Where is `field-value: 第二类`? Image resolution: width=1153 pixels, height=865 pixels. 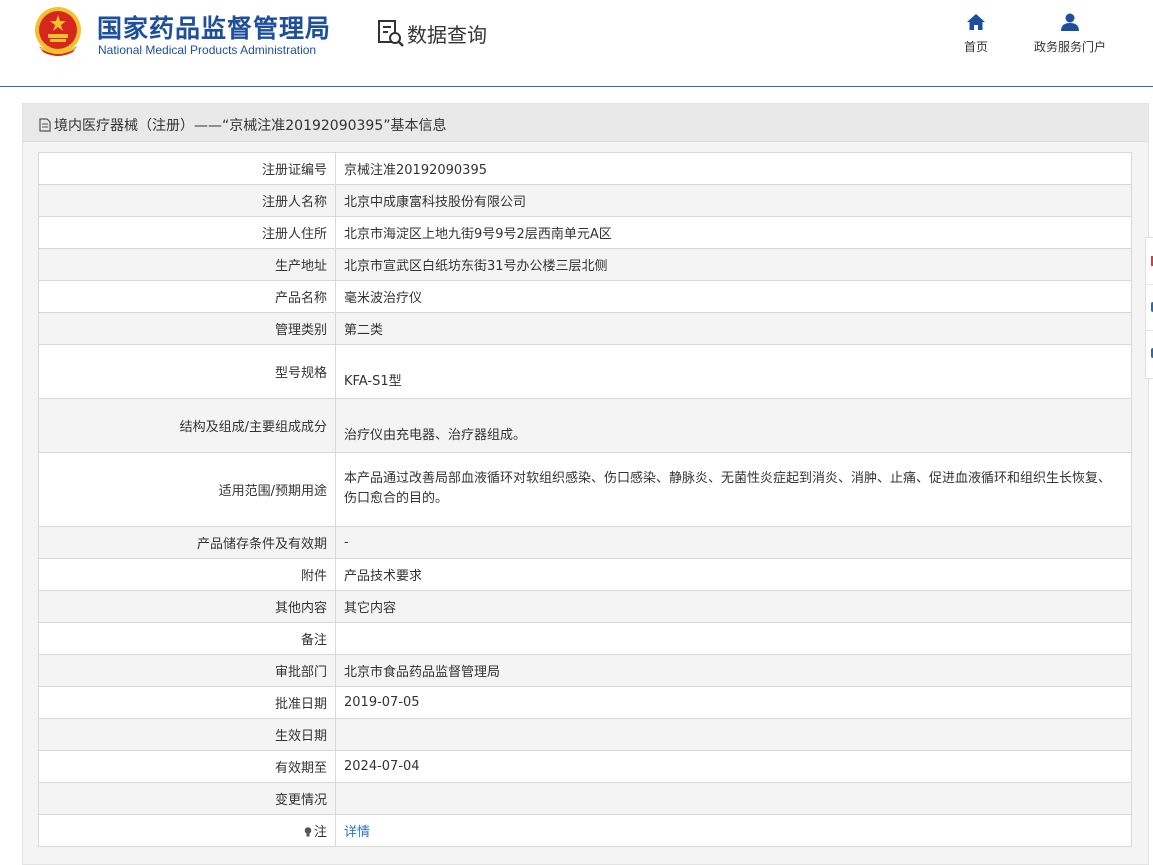 field-value: 第二类 is located at coordinates (733, 328).